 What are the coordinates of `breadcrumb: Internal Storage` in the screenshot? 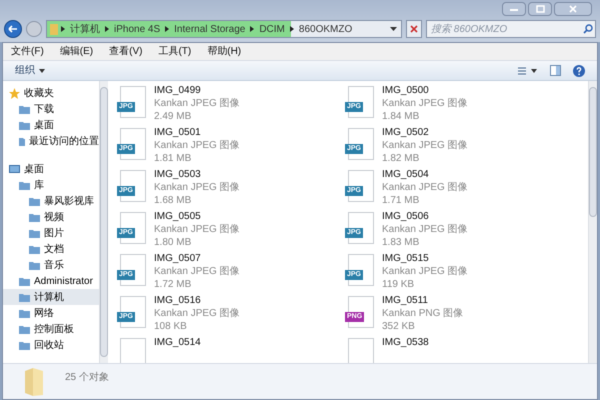 It's located at (210, 29).